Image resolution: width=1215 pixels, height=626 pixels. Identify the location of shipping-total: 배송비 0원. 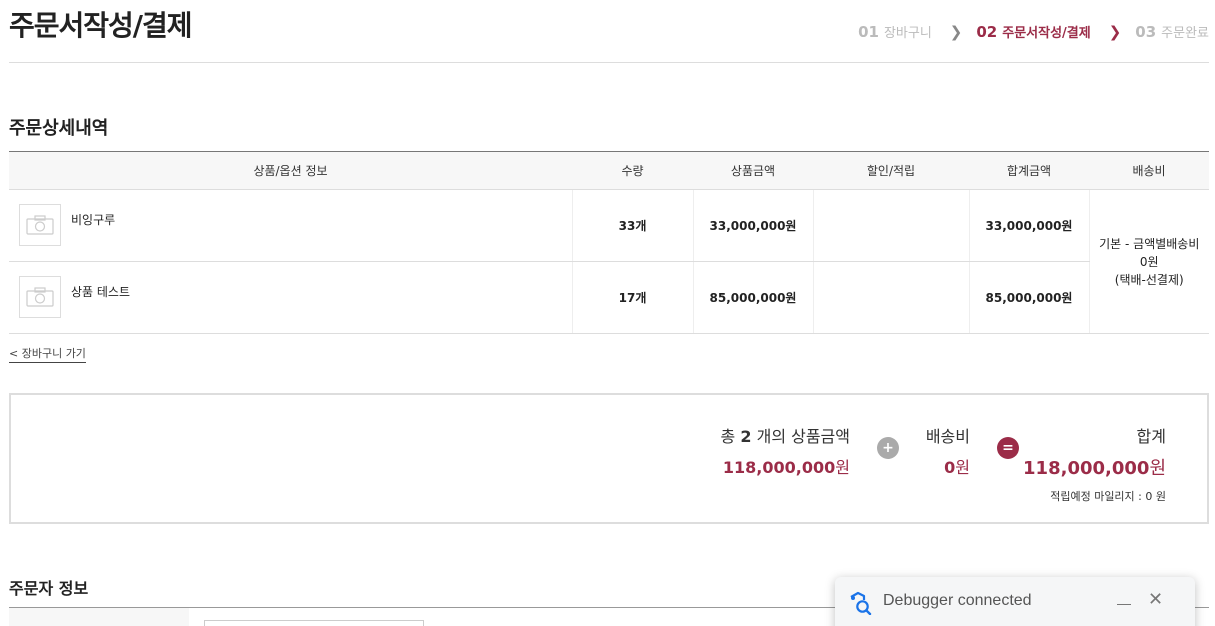
(948, 450).